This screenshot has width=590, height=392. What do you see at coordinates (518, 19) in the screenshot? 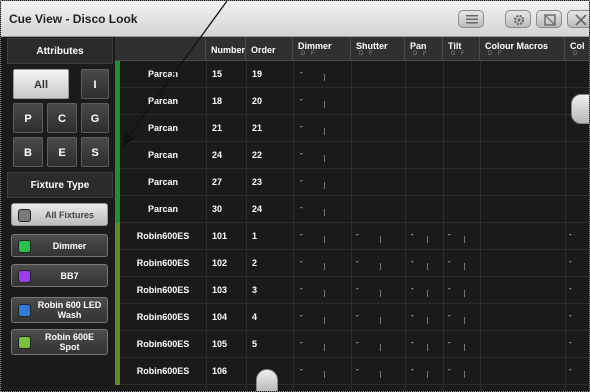
I see `settings-button` at bounding box center [518, 19].